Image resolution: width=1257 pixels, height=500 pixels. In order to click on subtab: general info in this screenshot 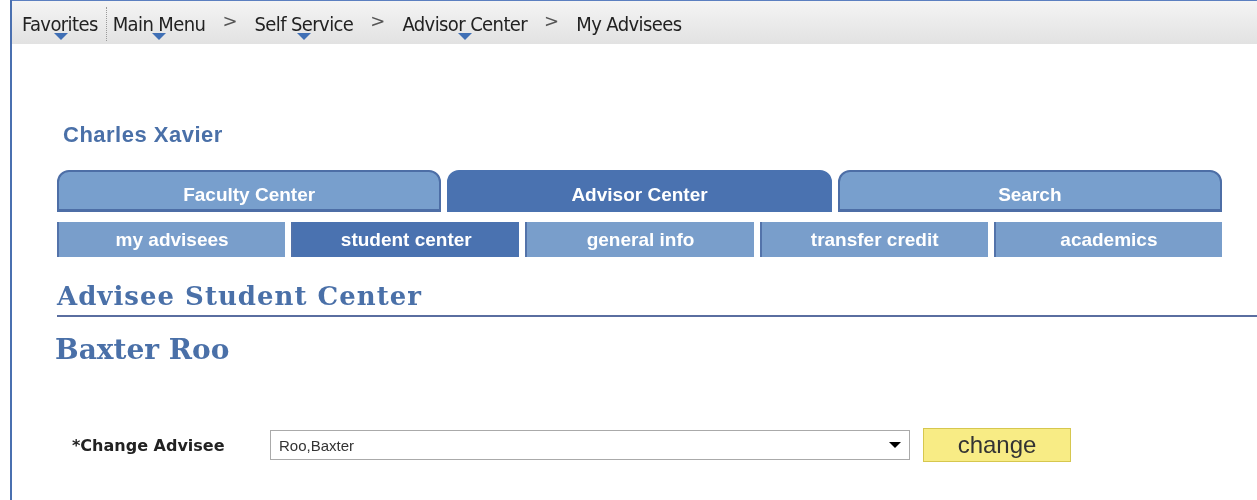, I will do `click(639, 239)`.